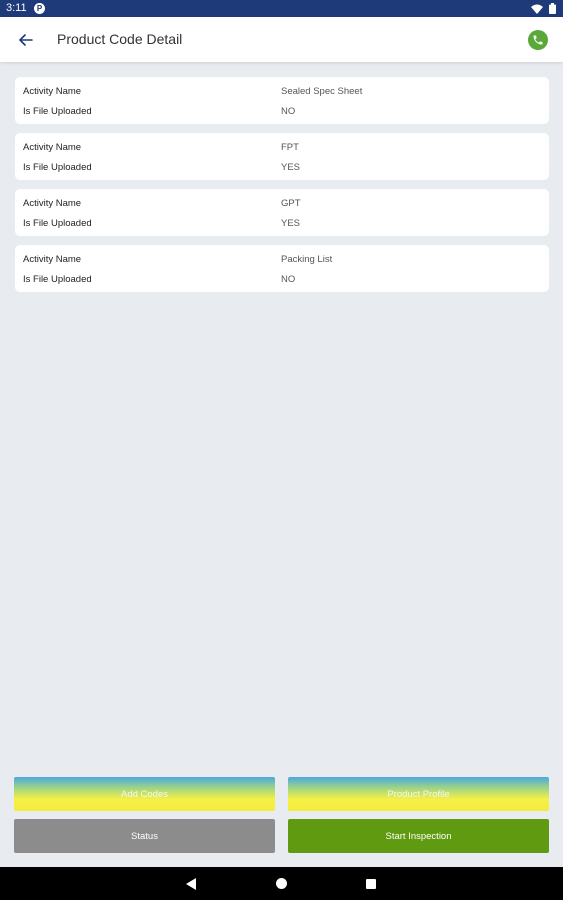 This screenshot has height=900, width=563. What do you see at coordinates (282, 156) in the screenshot?
I see `activity-card: Activity Name FPT Is File Uploaded YES` at bounding box center [282, 156].